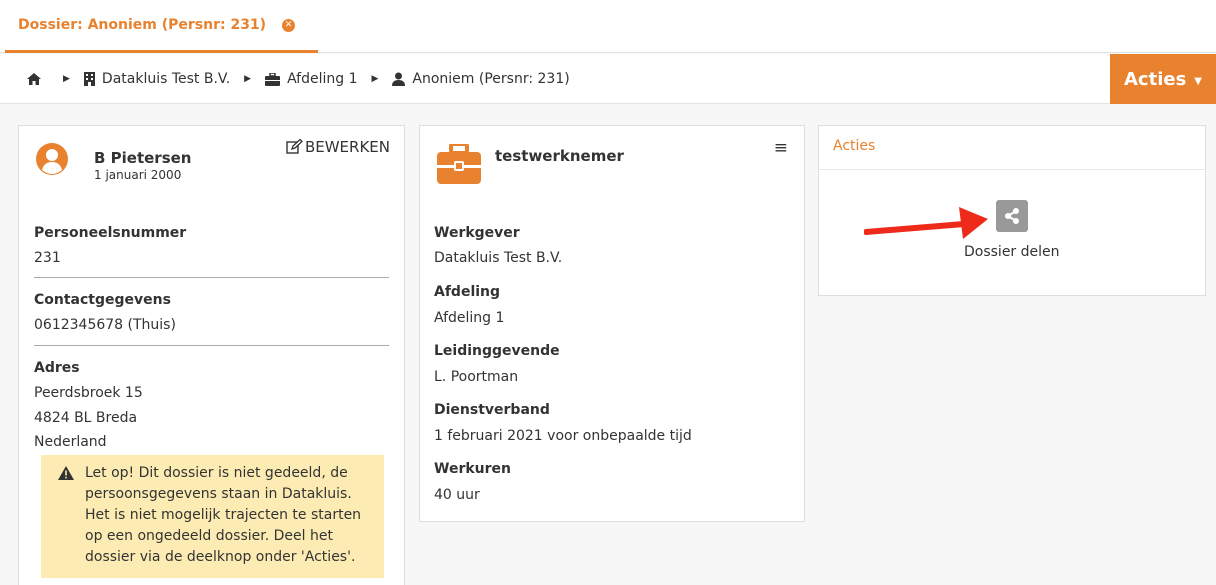 The height and width of the screenshot is (585, 1216). What do you see at coordinates (52, 159) in the screenshot?
I see `avatar-icon` at bounding box center [52, 159].